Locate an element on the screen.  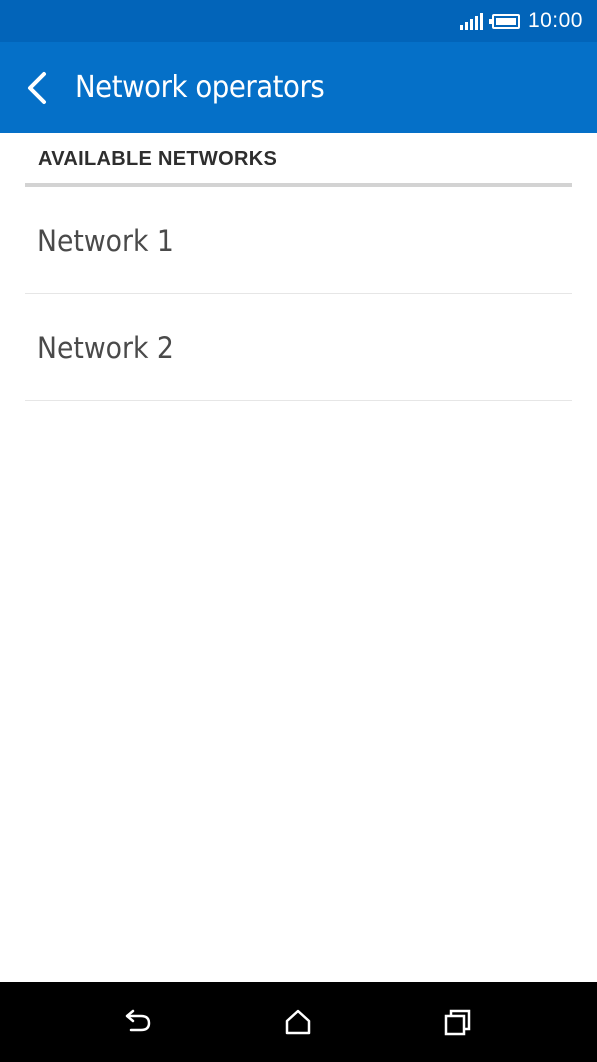
recent-apps-icon is located at coordinates (457, 1022).